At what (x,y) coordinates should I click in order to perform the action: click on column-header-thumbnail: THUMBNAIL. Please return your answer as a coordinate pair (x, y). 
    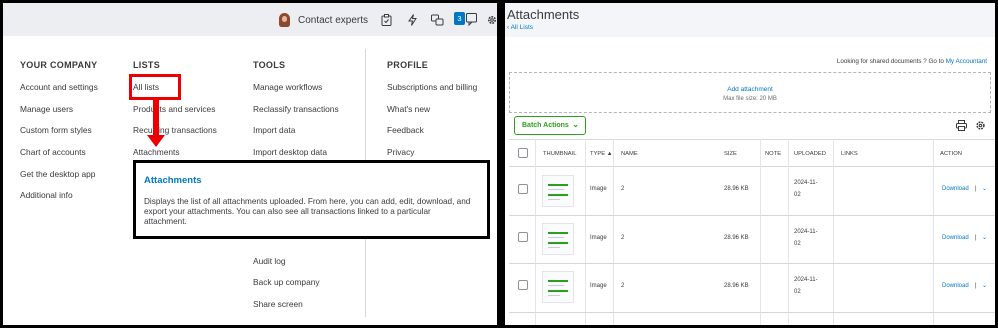
    Looking at the image, I should click on (560, 154).